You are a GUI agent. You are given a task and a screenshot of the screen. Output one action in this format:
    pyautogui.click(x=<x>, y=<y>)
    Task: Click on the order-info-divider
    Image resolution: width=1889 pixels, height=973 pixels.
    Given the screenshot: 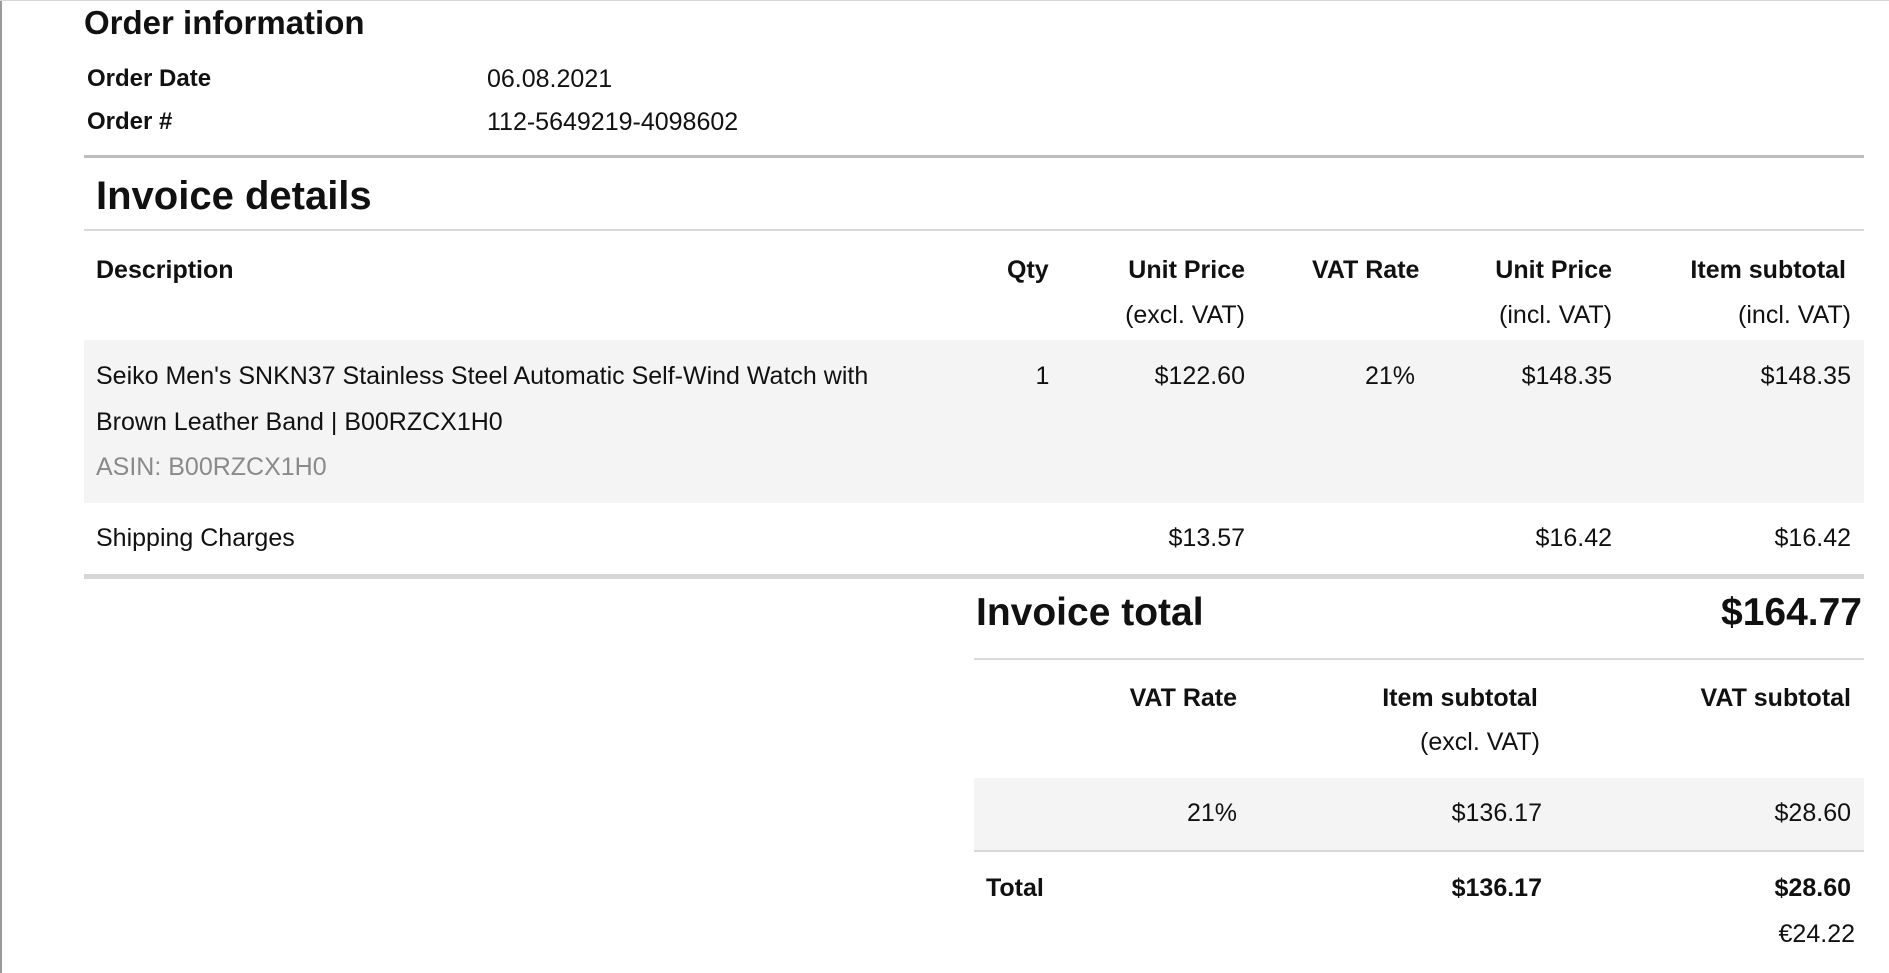 What is the action you would take?
    pyautogui.click(x=974, y=156)
    